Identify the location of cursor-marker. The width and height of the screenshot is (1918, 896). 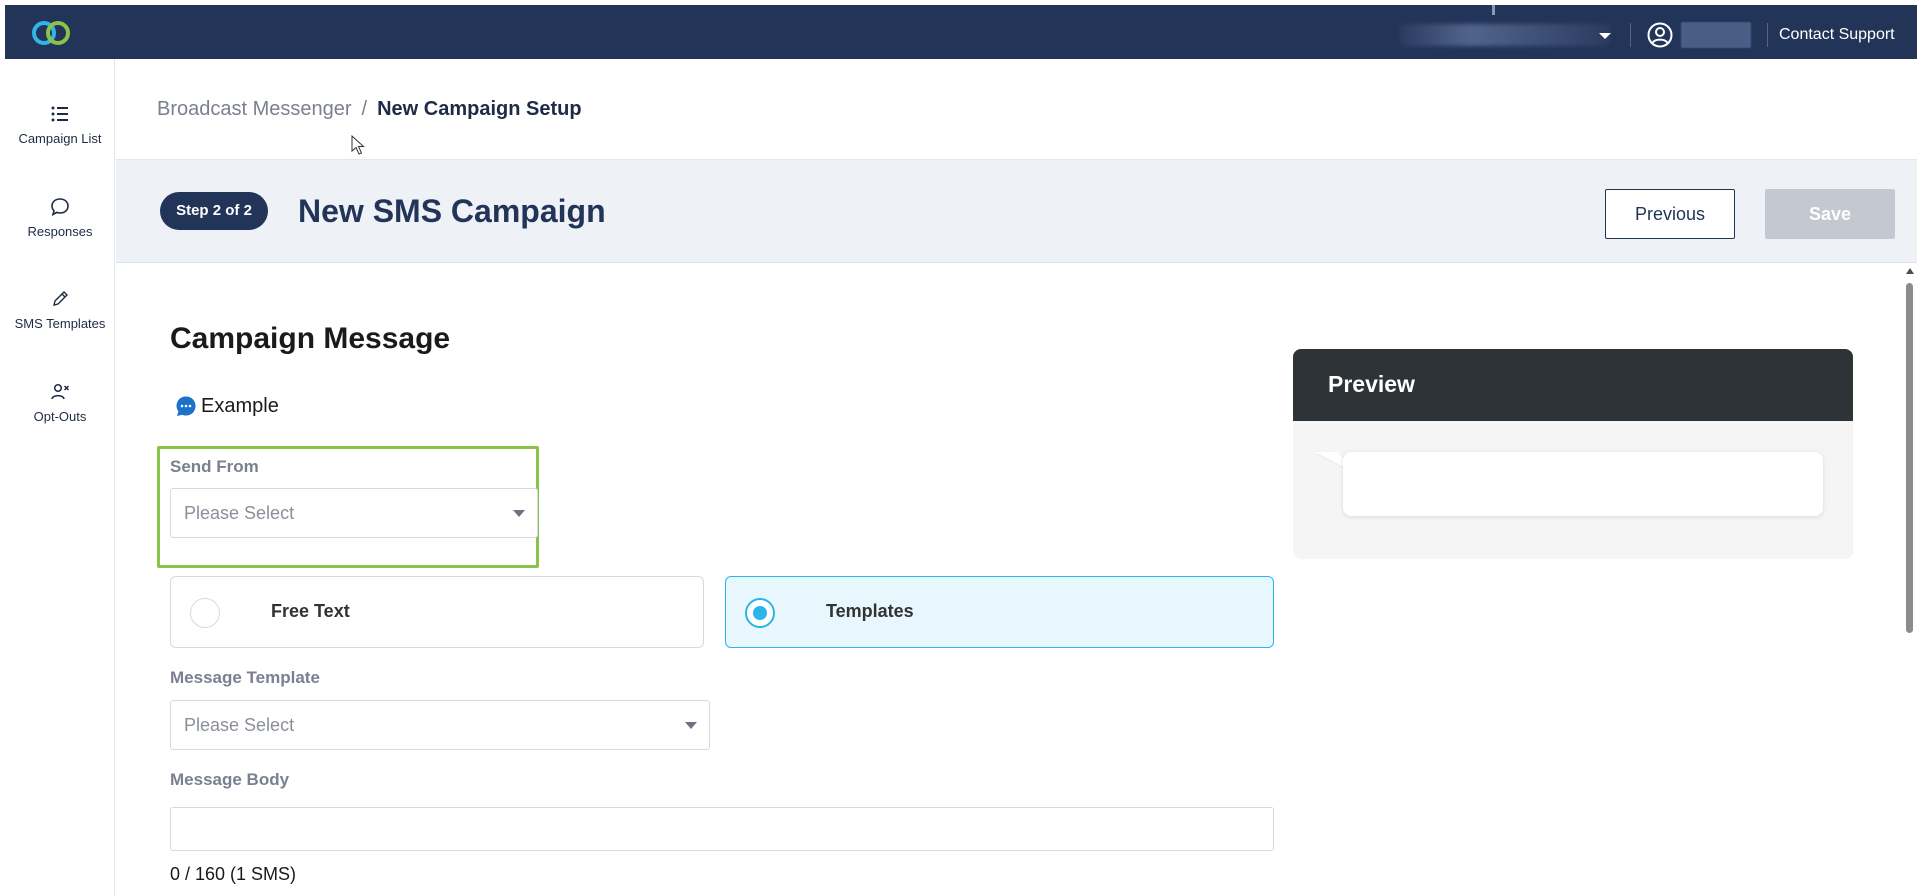
(1493, 10).